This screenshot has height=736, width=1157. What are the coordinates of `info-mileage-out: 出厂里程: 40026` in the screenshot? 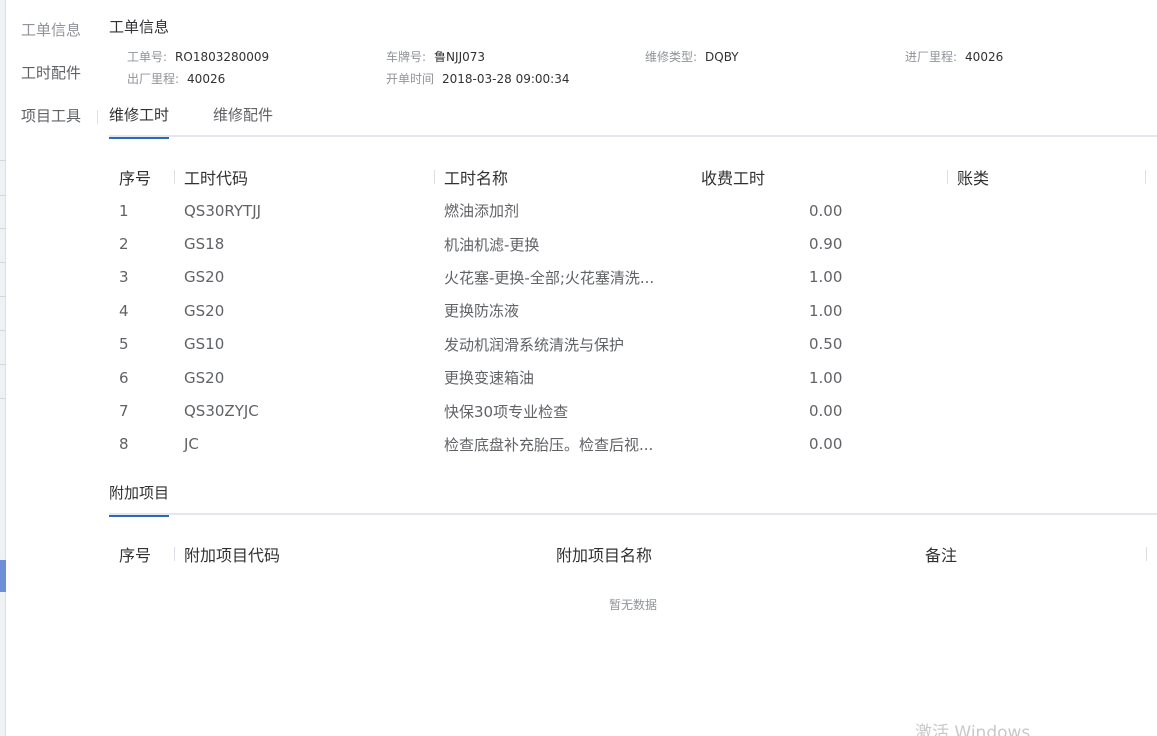 It's located at (176, 79).